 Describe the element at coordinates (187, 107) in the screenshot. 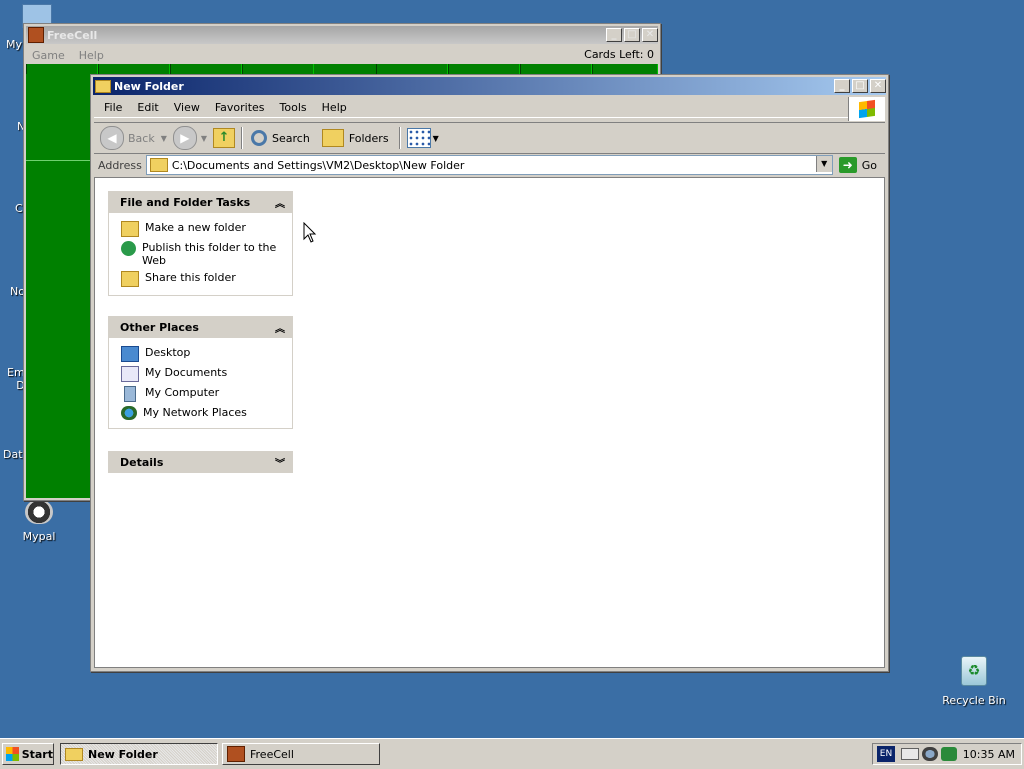

I see `menu-view: View` at that location.